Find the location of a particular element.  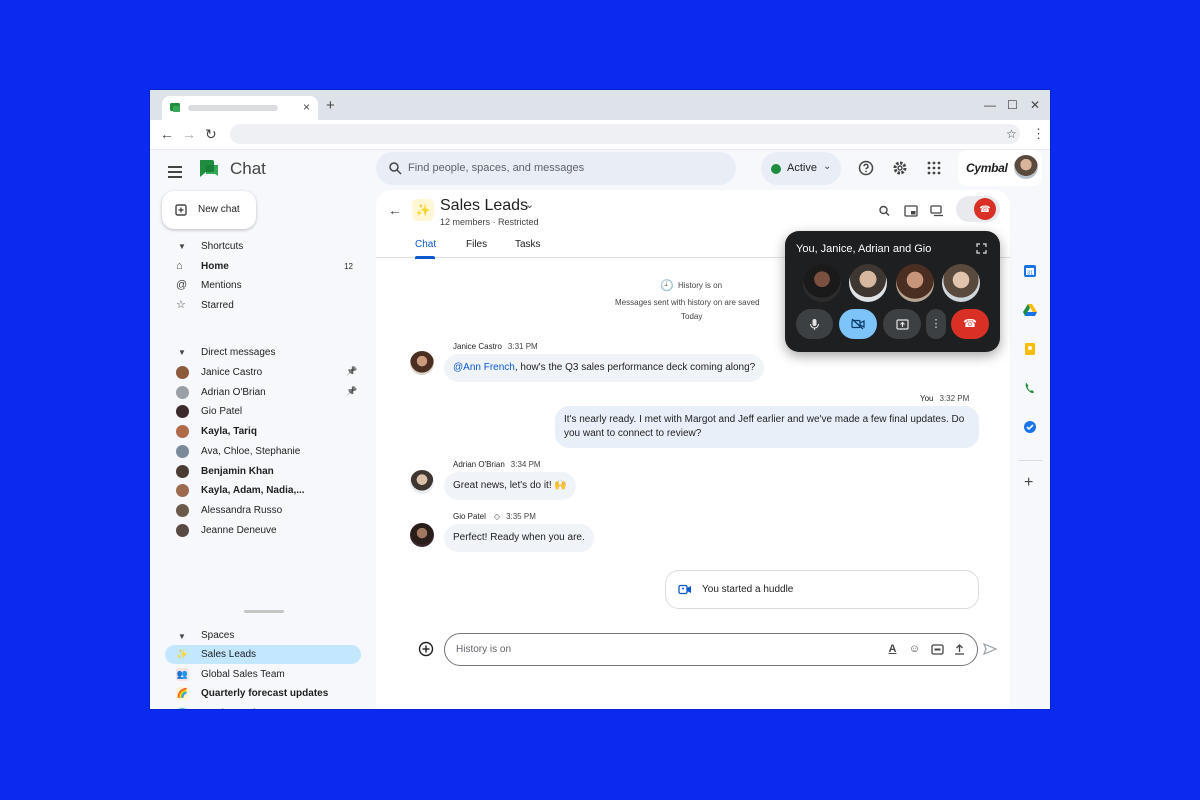

upload-icon is located at coordinates (959, 649).